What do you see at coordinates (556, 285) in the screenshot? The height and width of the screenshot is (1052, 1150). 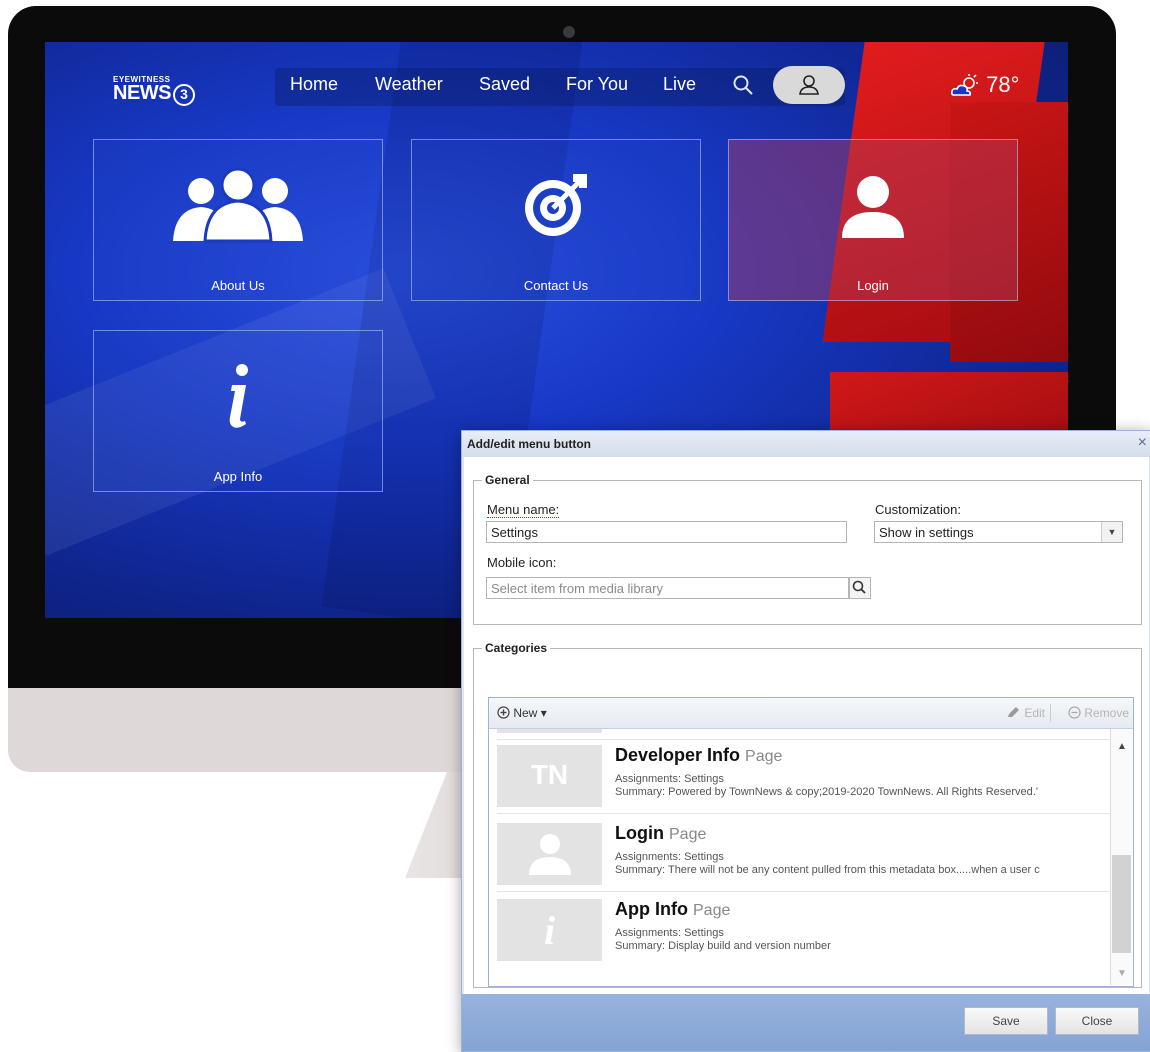 I see `tile-label: Contact Us` at bounding box center [556, 285].